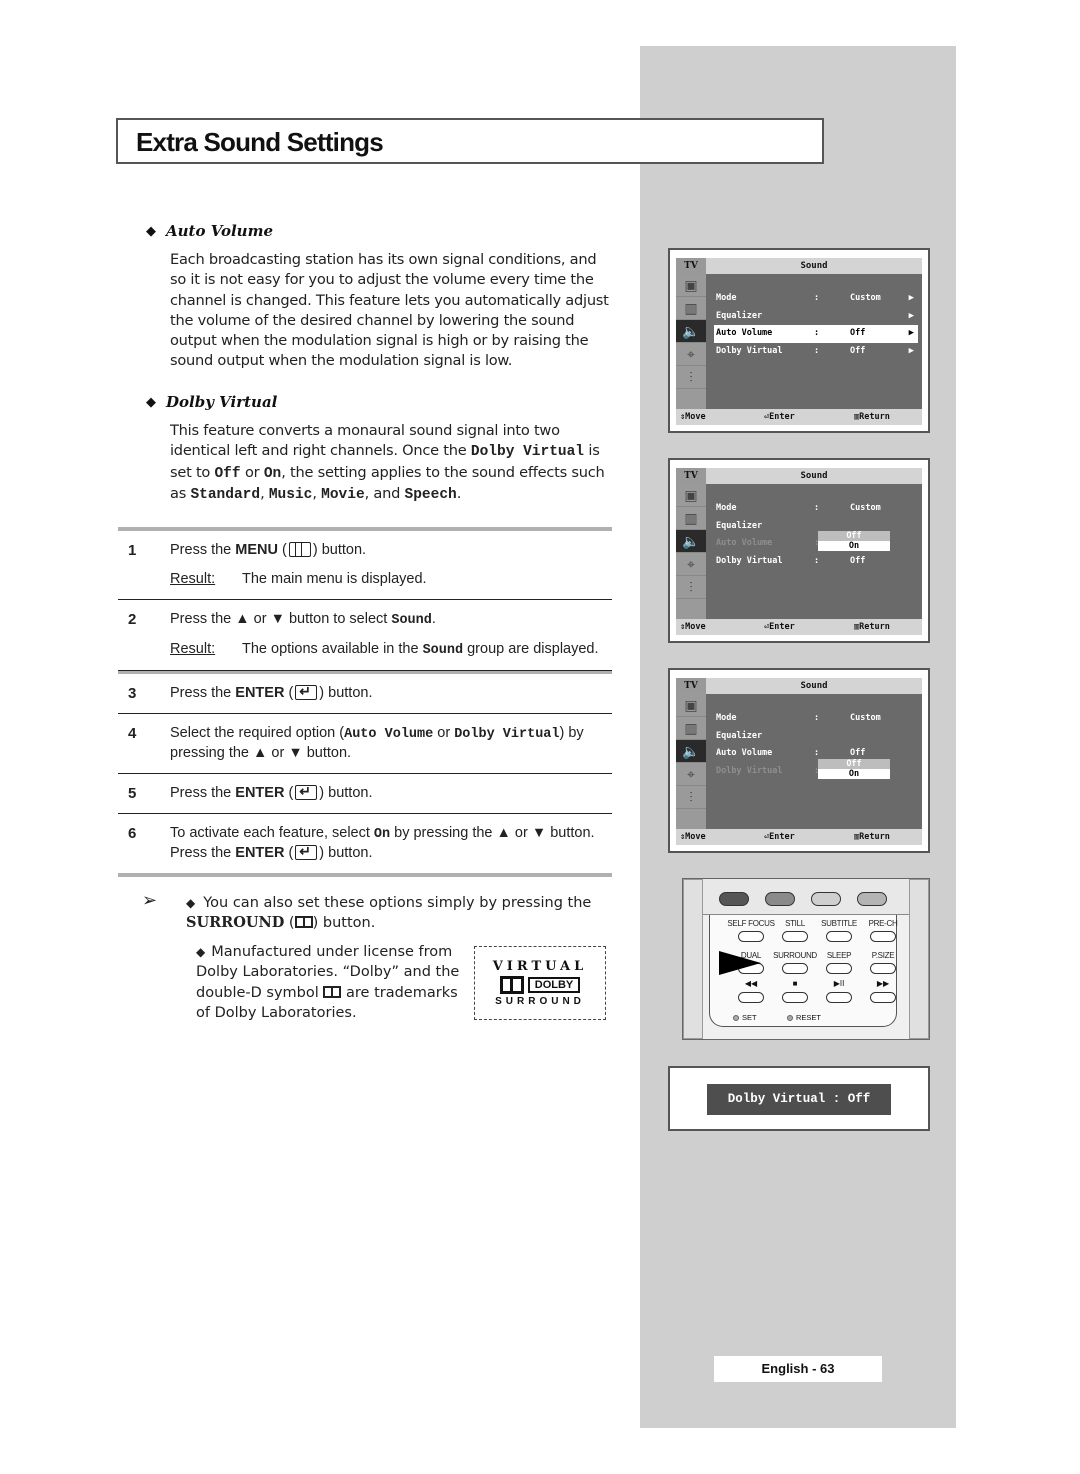 This screenshot has width=1080, height=1474. I want to click on page-title: Extra Sound Settings, so click(260, 142).